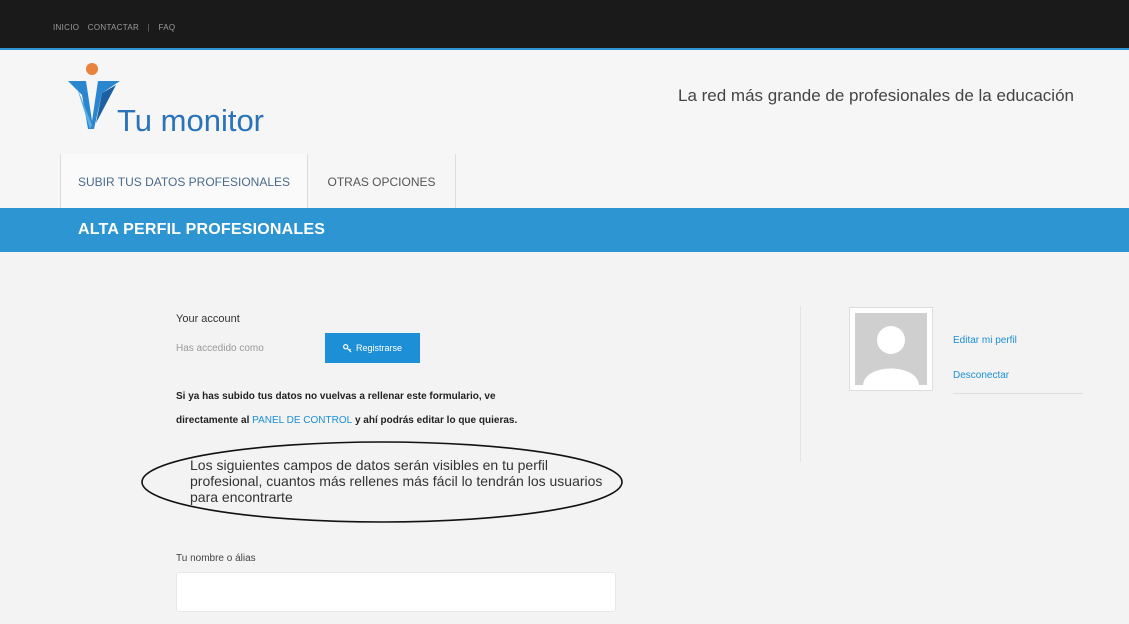  Describe the element at coordinates (981, 375) in the screenshot. I see `logout-link: Desconectar` at that location.